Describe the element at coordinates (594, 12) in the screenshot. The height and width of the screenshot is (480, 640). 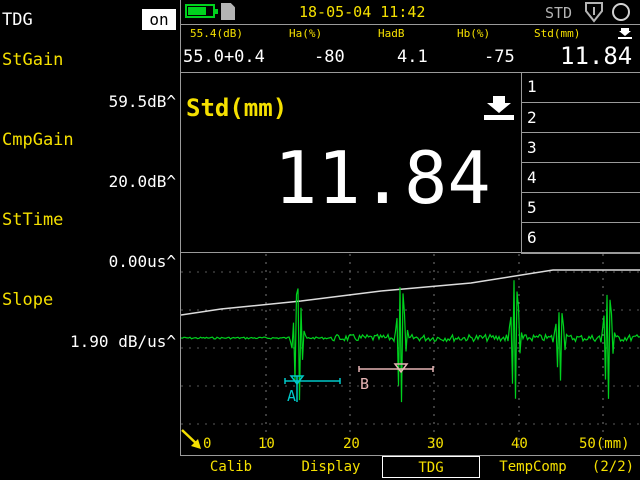
I see `freeze-icon` at that location.